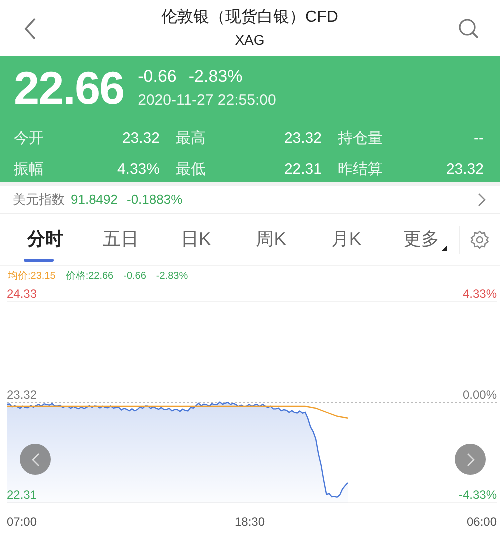 The width and height of the screenshot is (500, 535). Describe the element at coordinates (22, 495) in the screenshot. I see `axis-label: 22.31` at that location.